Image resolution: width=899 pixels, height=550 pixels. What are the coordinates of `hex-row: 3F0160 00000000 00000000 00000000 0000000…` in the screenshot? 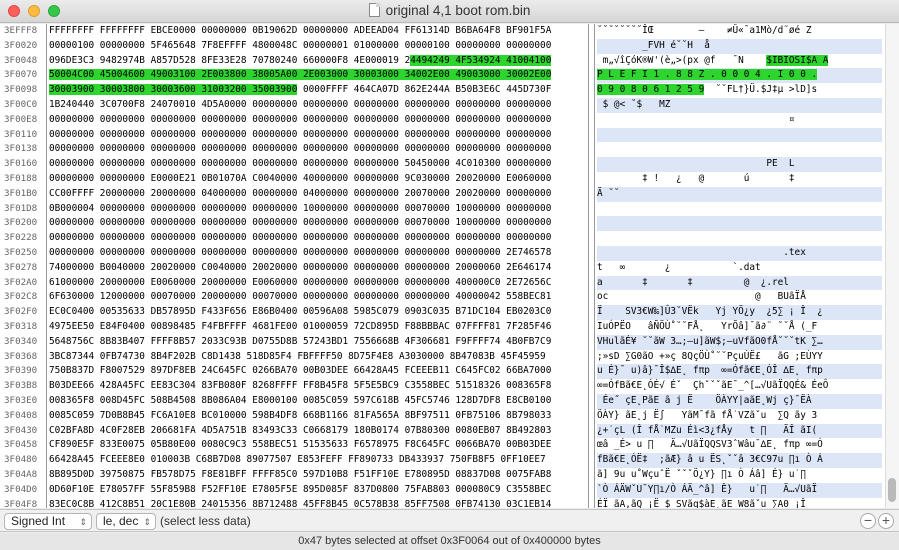 It's located at (449, 164).